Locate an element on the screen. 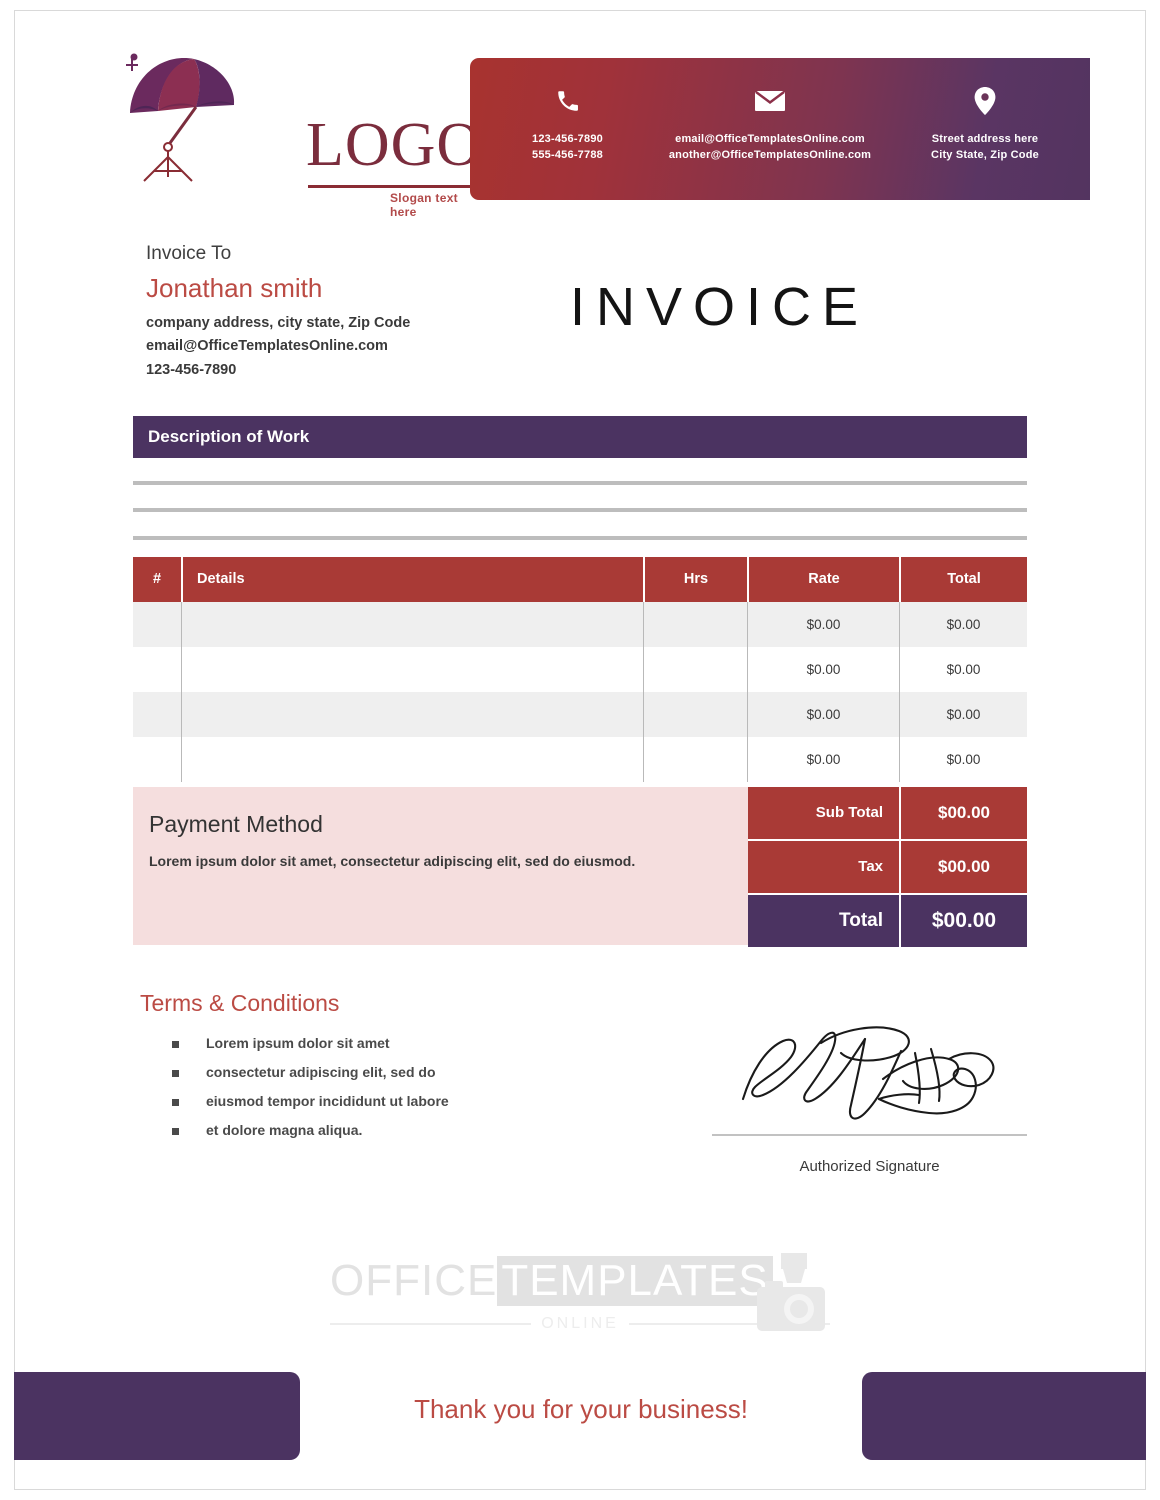  signature-icon is located at coordinates (867, 1073).